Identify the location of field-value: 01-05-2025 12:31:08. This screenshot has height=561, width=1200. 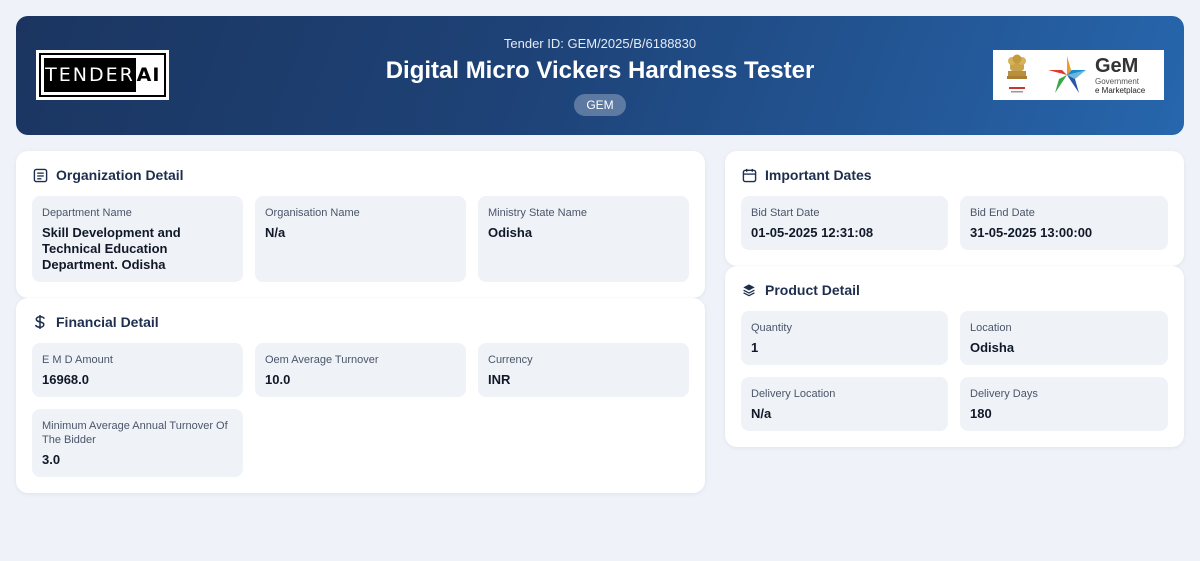
(812, 232).